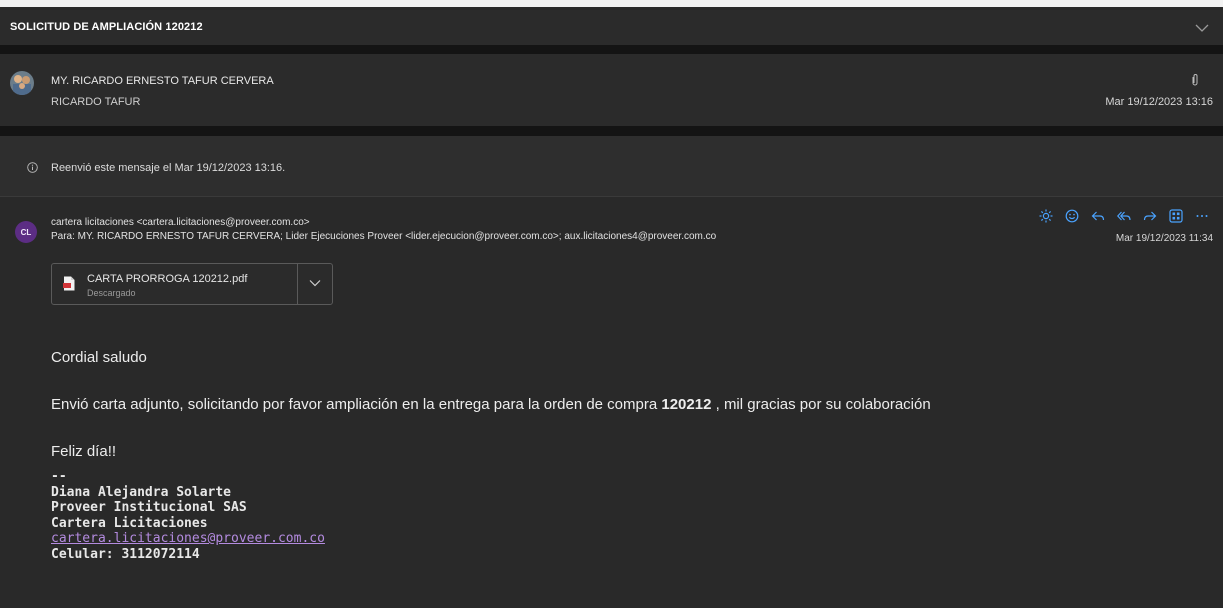  I want to click on signature-department: Cartera Licitaciones, so click(129, 523).